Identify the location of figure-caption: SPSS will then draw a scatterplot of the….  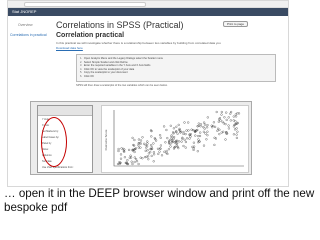
(122, 85).